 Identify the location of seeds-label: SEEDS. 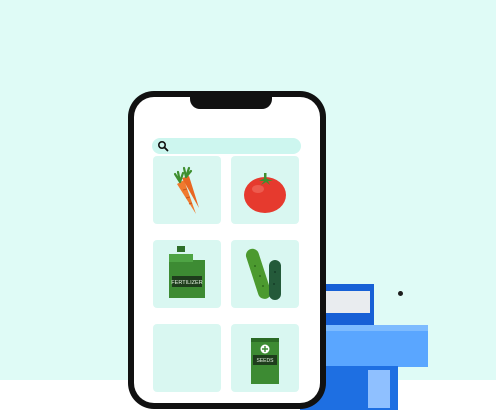
(266, 361).